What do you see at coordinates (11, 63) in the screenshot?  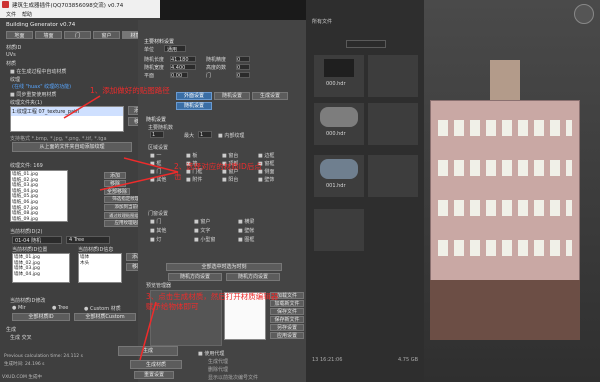 I see `section-material: 材质` at bounding box center [11, 63].